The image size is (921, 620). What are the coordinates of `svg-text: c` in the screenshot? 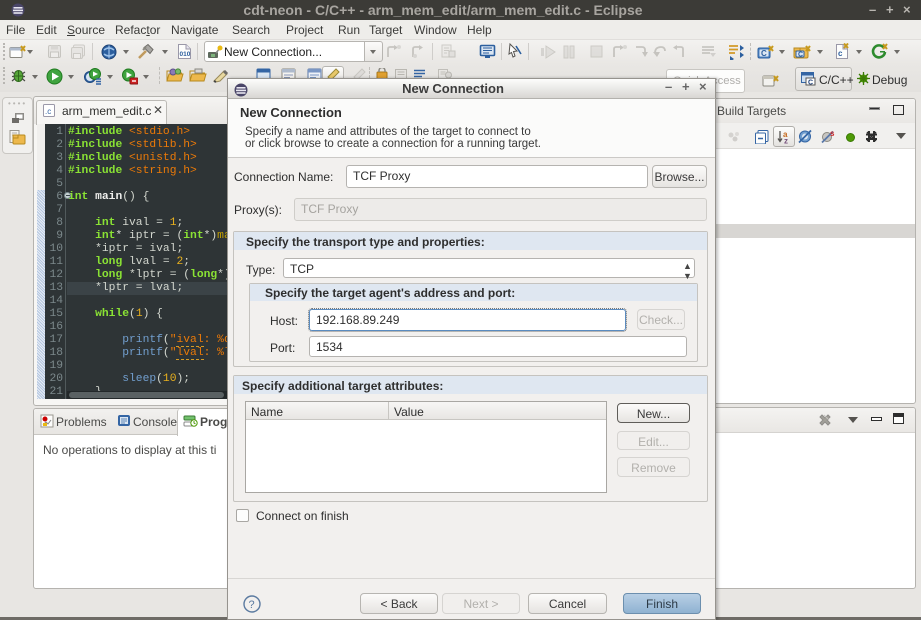 It's located at (840, 53).